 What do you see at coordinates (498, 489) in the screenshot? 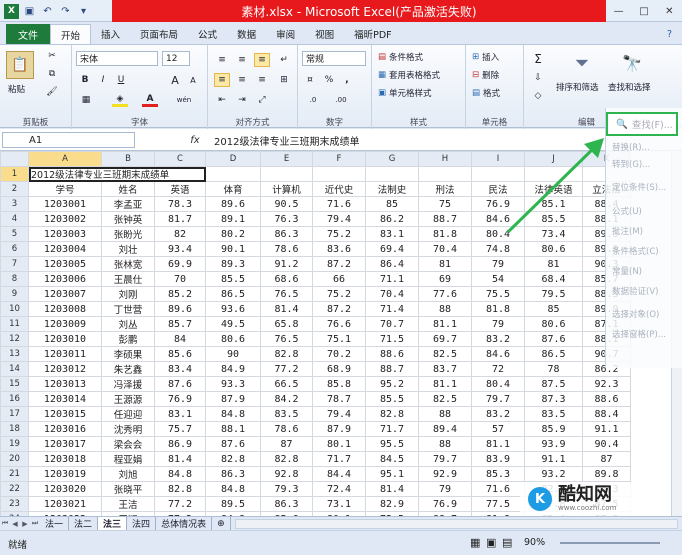
I see `cell: 71.6` at bounding box center [498, 489].